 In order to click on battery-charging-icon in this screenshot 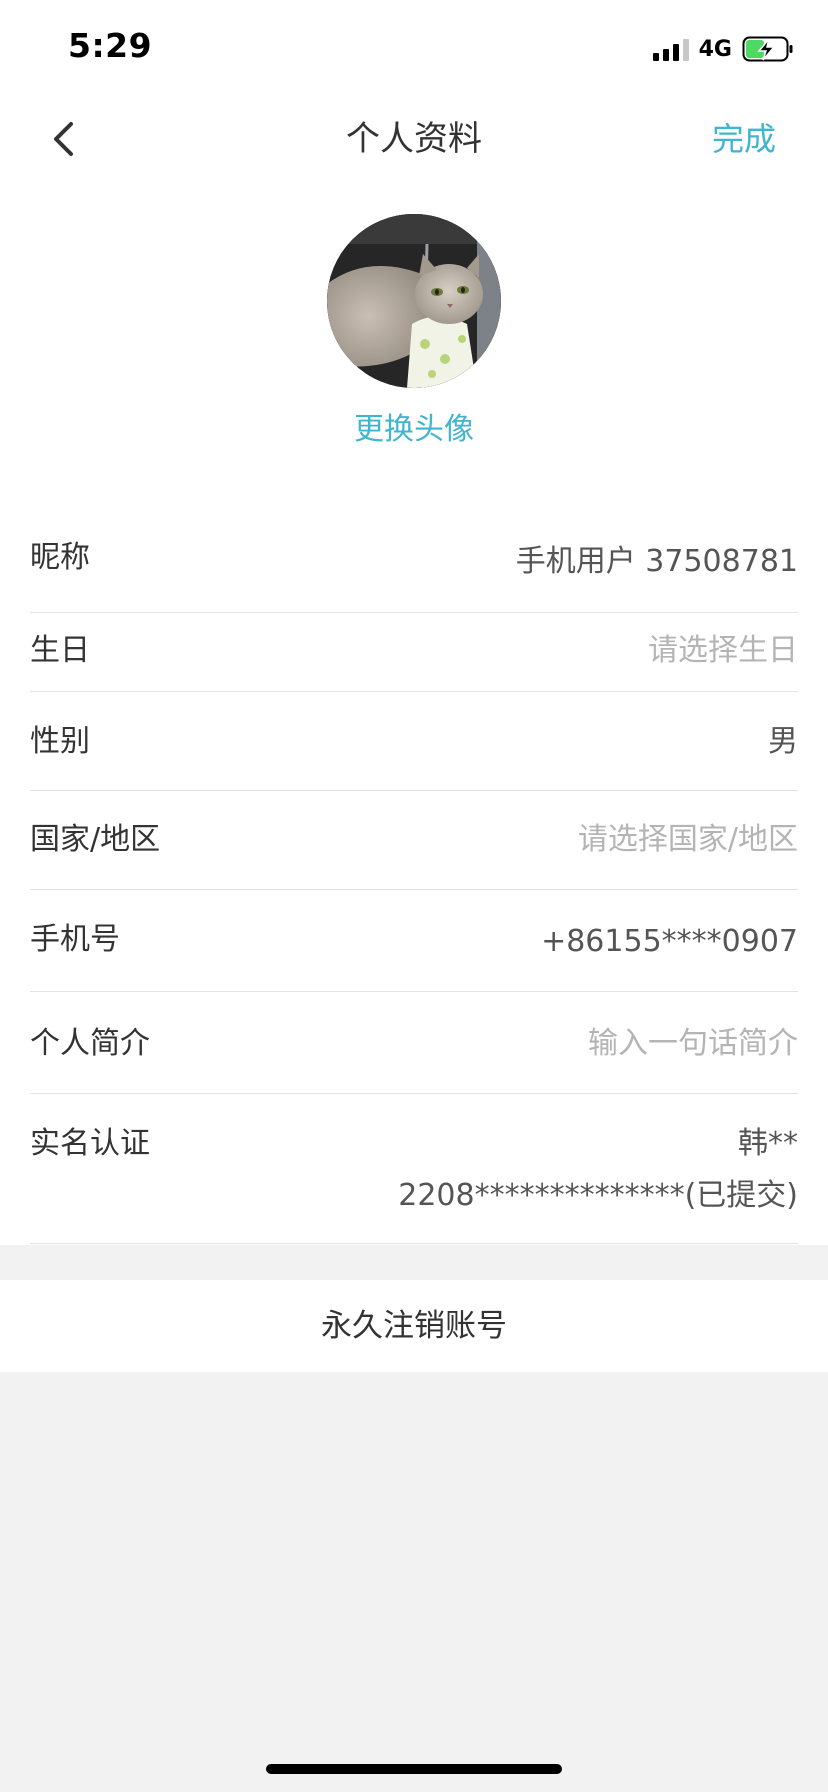, I will do `click(767, 49)`.